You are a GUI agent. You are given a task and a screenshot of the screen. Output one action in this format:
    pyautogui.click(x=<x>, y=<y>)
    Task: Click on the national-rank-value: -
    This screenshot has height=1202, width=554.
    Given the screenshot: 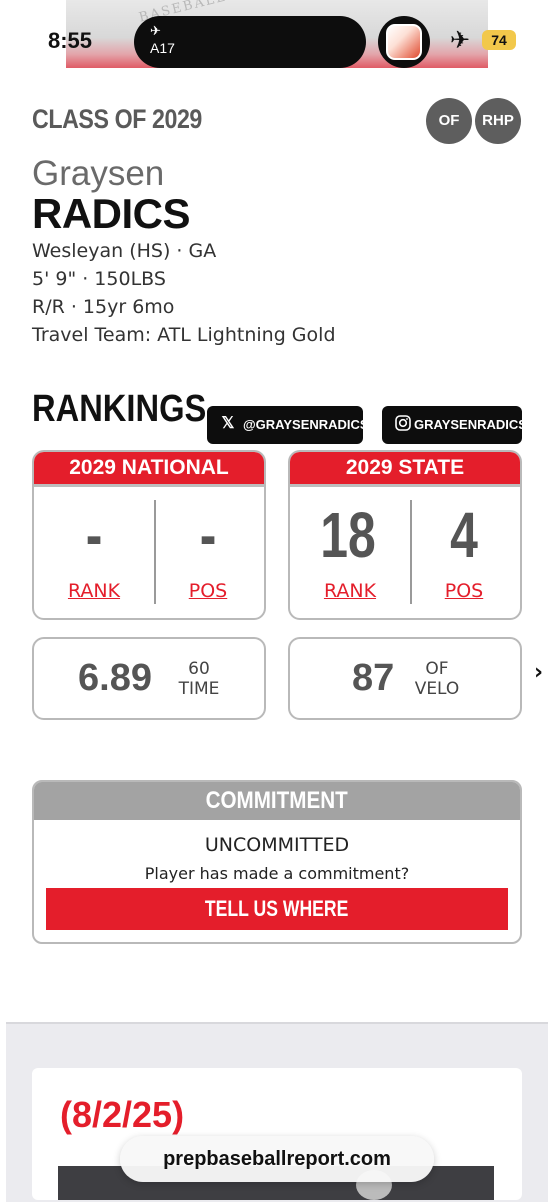 What is the action you would take?
    pyautogui.click(x=94, y=535)
    